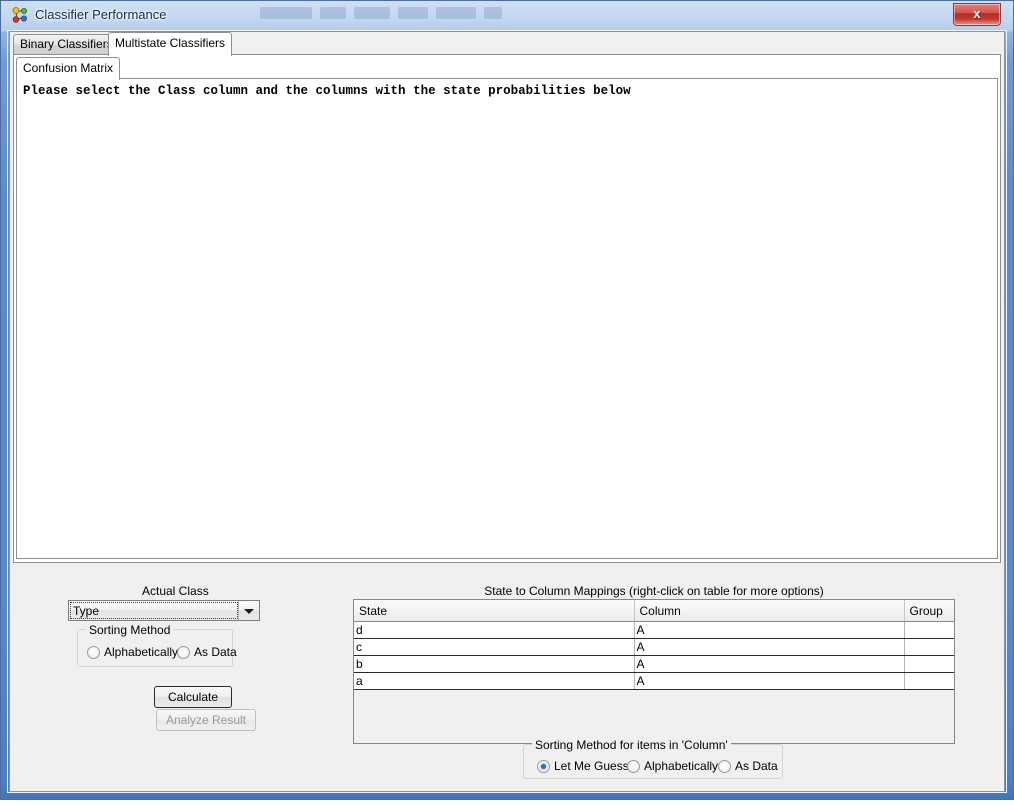 This screenshot has height=807, width=1014. I want to click on tab-binary-classifiers: Binary Classifiers, so click(66, 44).